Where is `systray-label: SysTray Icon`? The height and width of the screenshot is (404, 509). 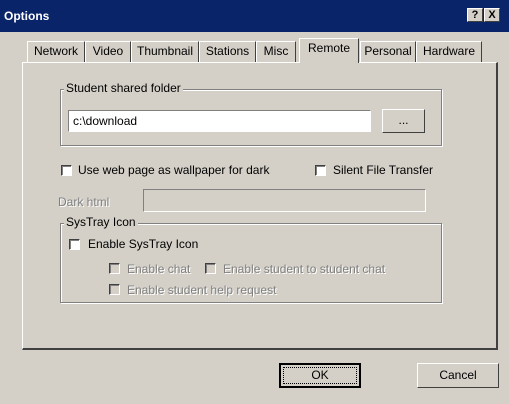 systray-label: SysTray Icon is located at coordinates (101, 222).